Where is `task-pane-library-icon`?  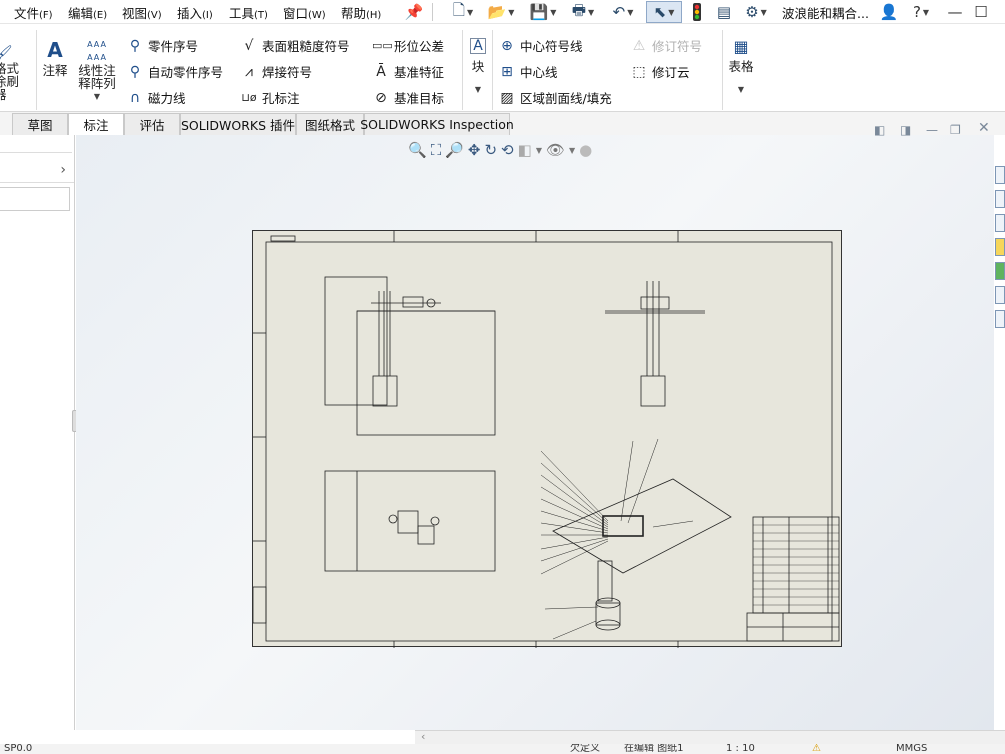 task-pane-library-icon is located at coordinates (1000, 223).